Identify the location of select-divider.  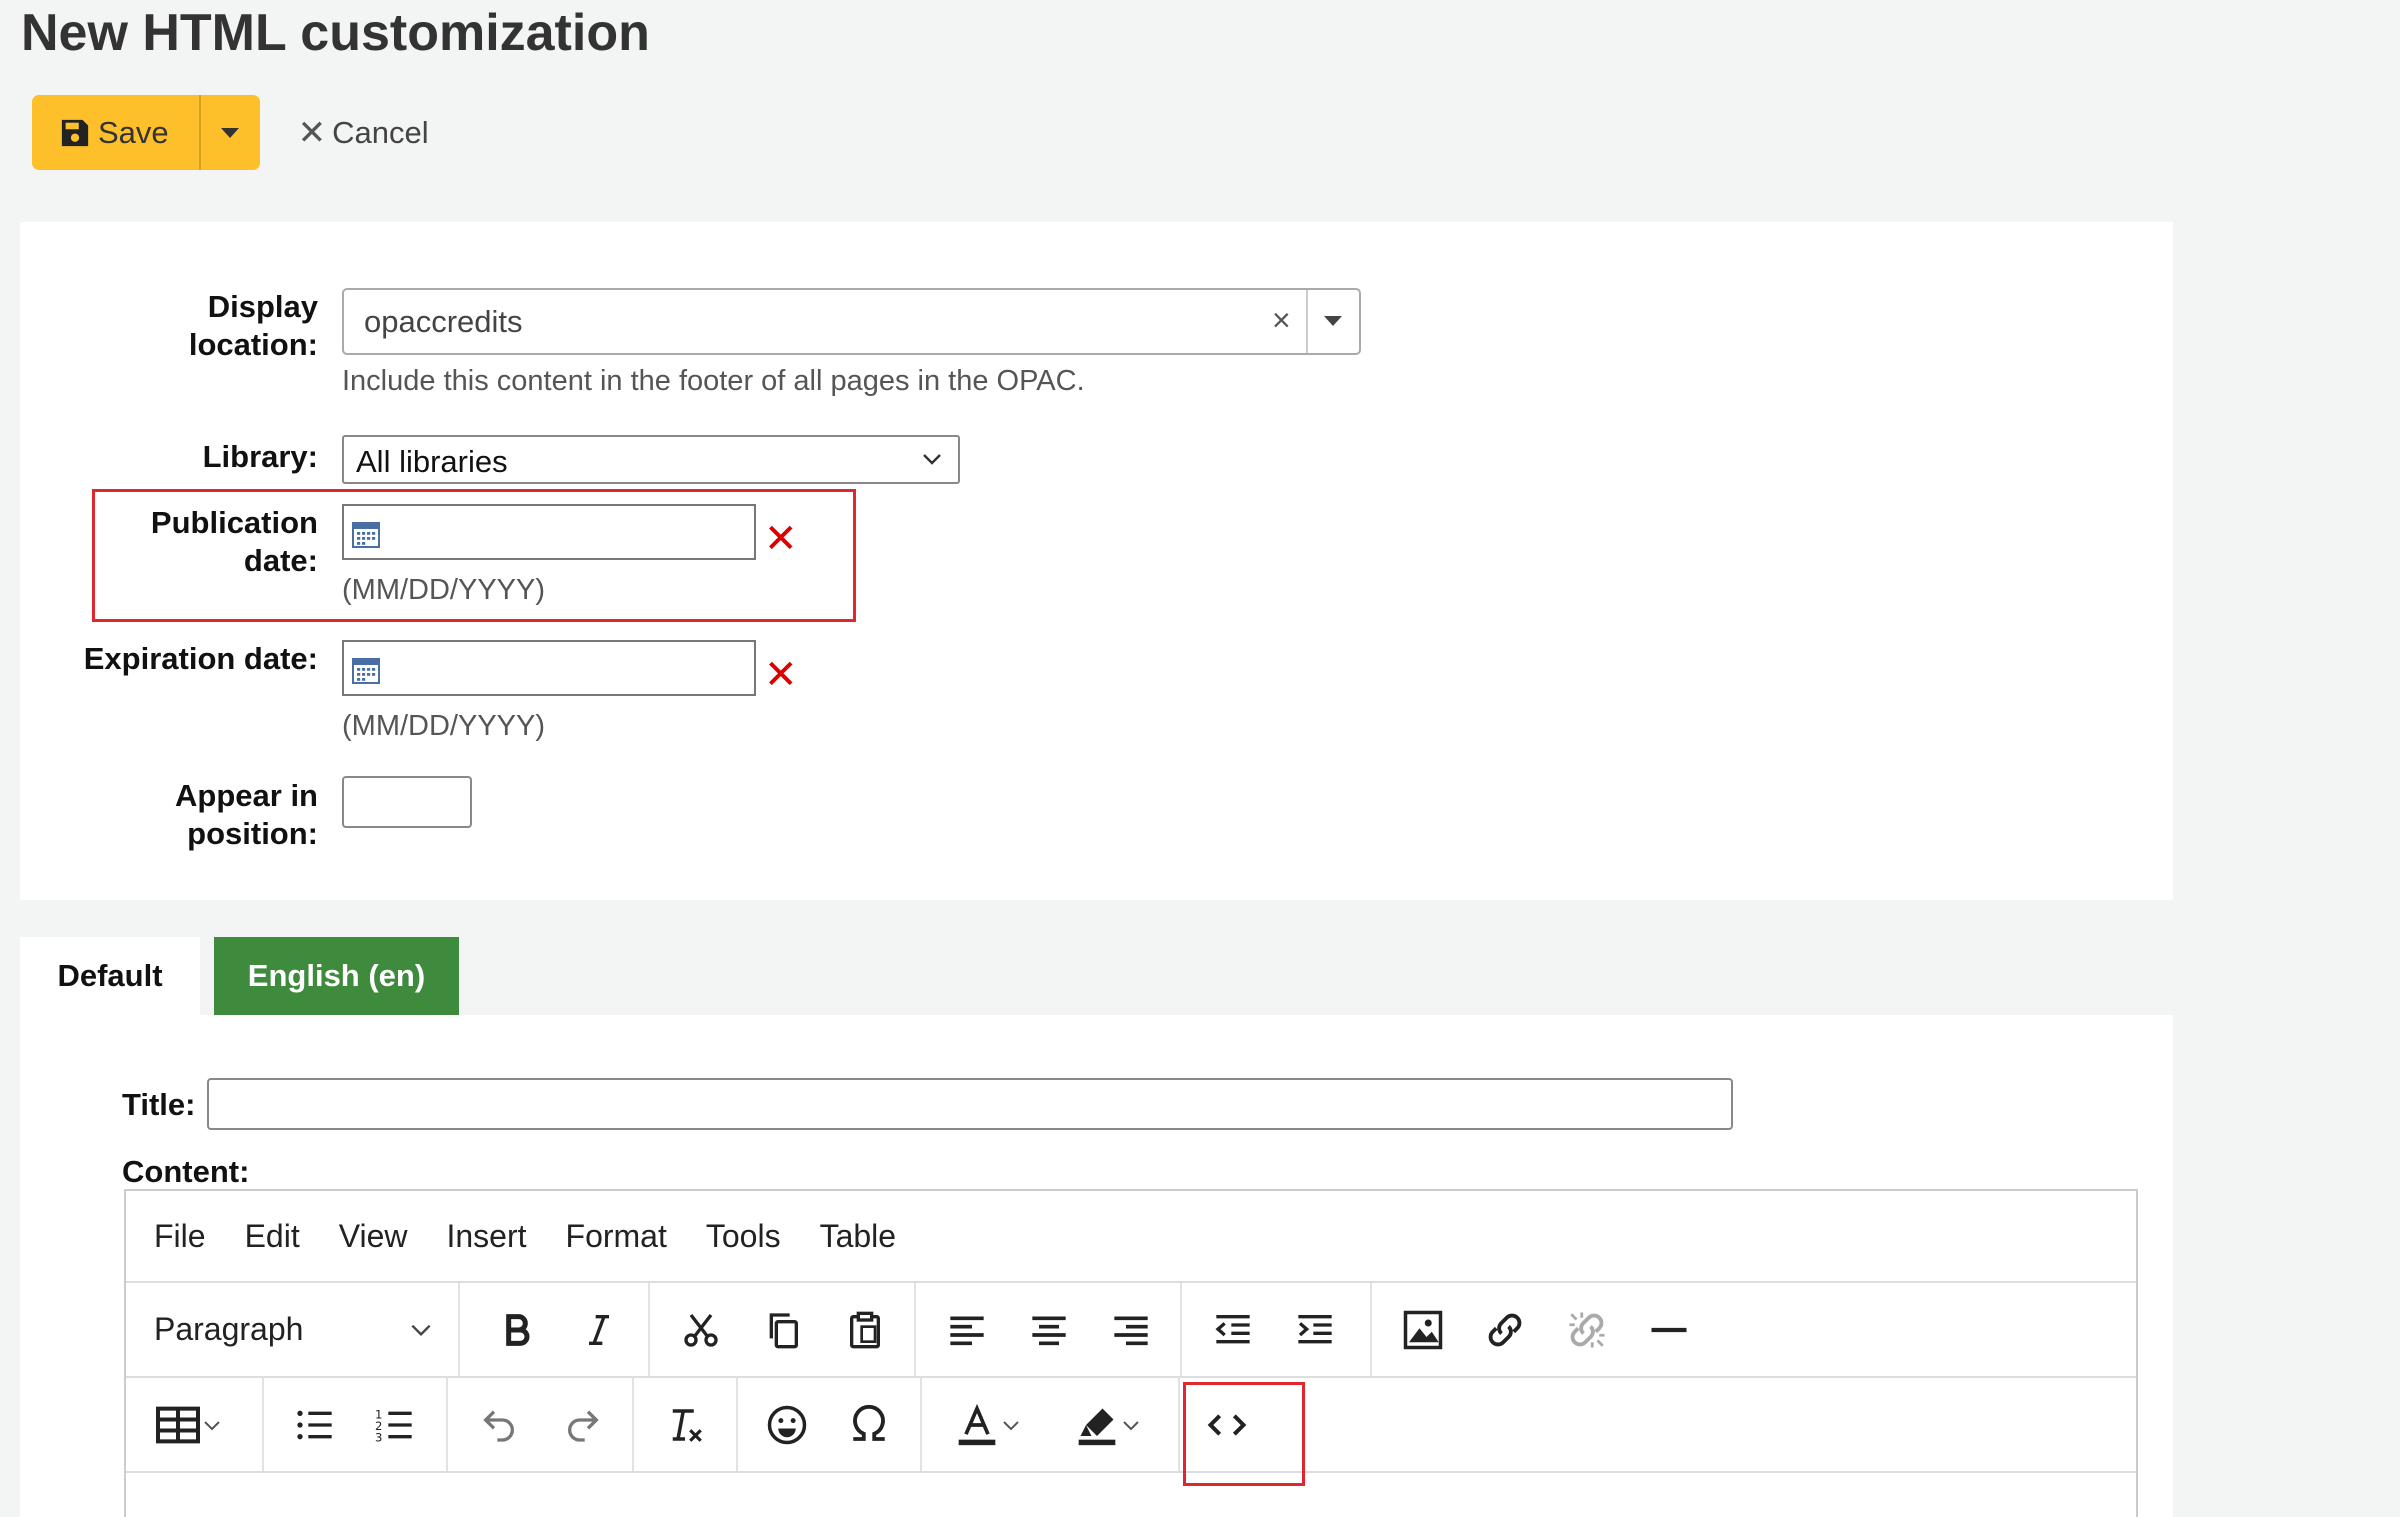
(1307, 321).